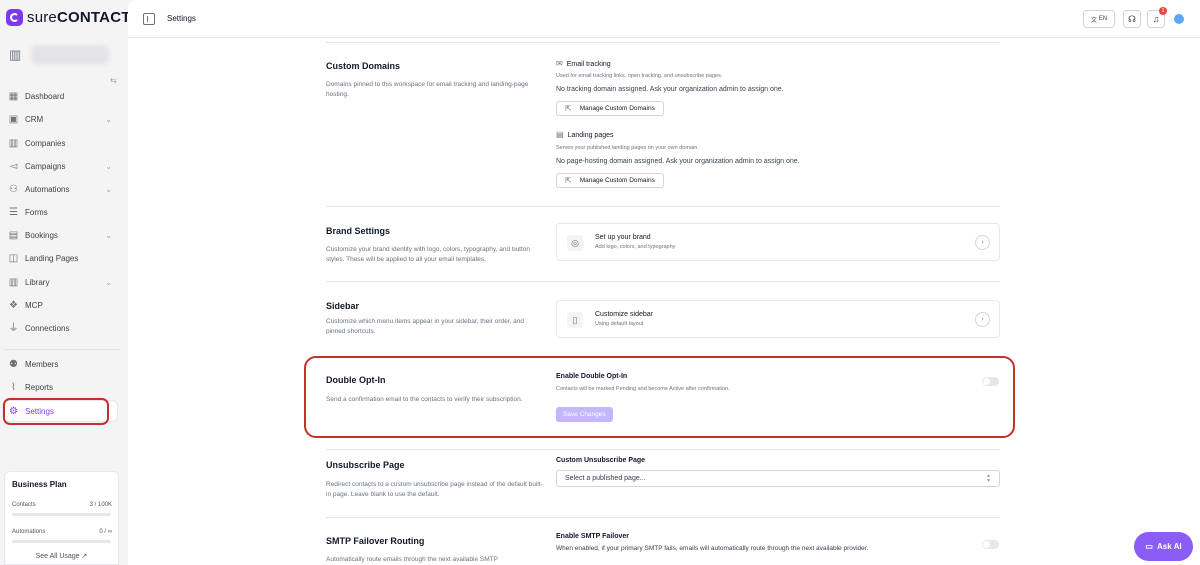 This screenshot has width=1200, height=565. What do you see at coordinates (62, 387) in the screenshot?
I see `sidebar-item-reports: ⌇ Reports` at bounding box center [62, 387].